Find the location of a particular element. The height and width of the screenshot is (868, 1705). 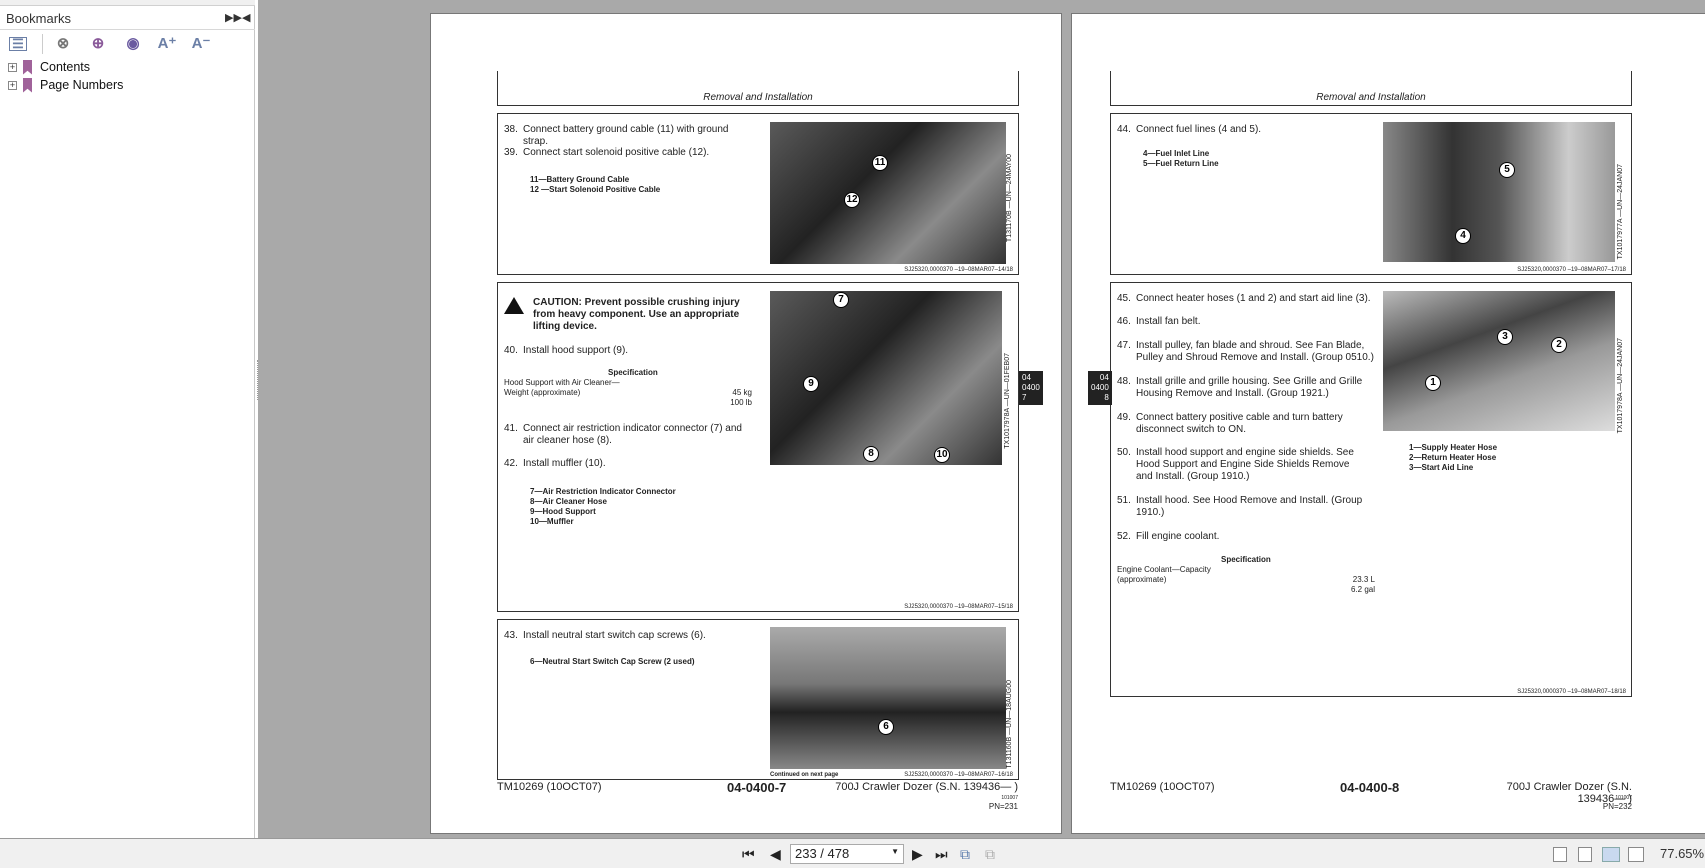

section-tab: 04 0400 7 is located at coordinates (1031, 388).